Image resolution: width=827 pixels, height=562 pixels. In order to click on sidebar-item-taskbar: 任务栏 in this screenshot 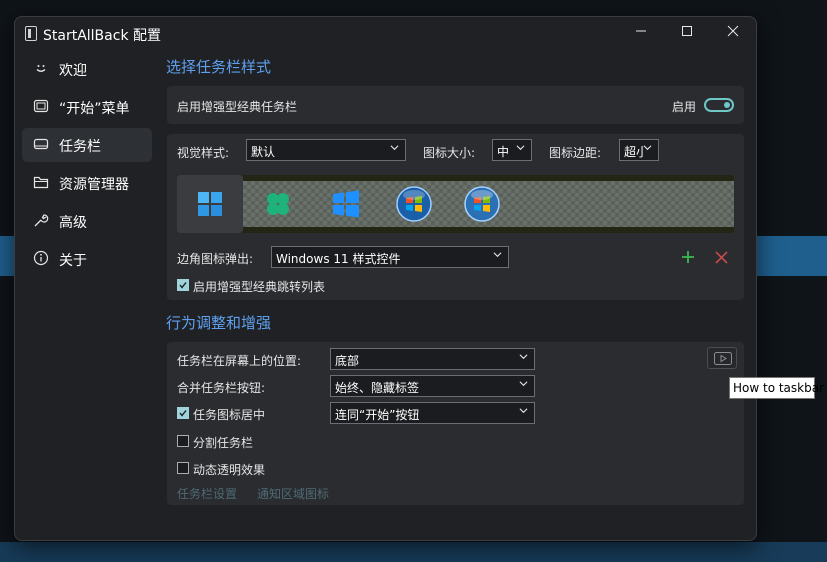, I will do `click(87, 145)`.